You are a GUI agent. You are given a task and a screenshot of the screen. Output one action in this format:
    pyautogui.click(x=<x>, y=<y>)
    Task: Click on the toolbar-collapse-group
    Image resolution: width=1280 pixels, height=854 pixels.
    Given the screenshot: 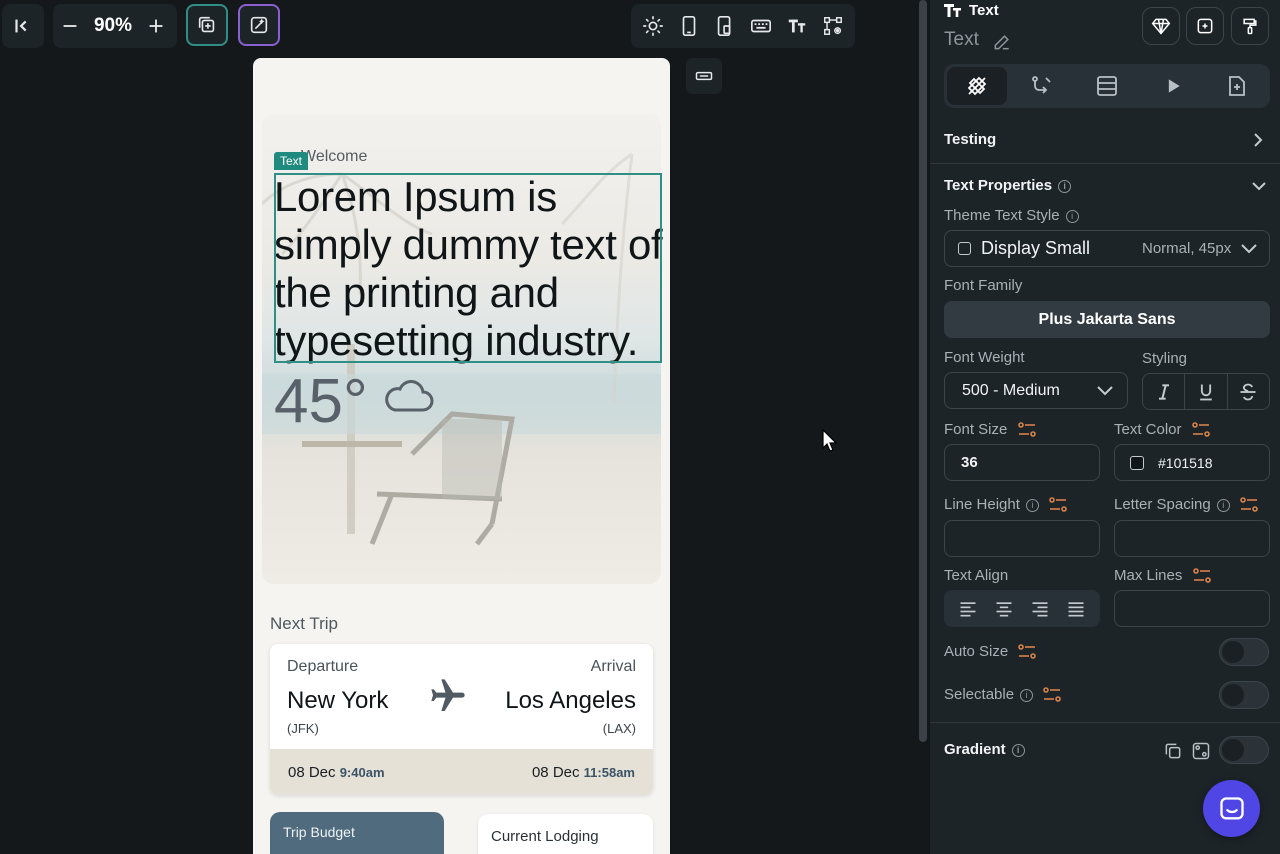 What is the action you would take?
    pyautogui.click(x=23, y=26)
    